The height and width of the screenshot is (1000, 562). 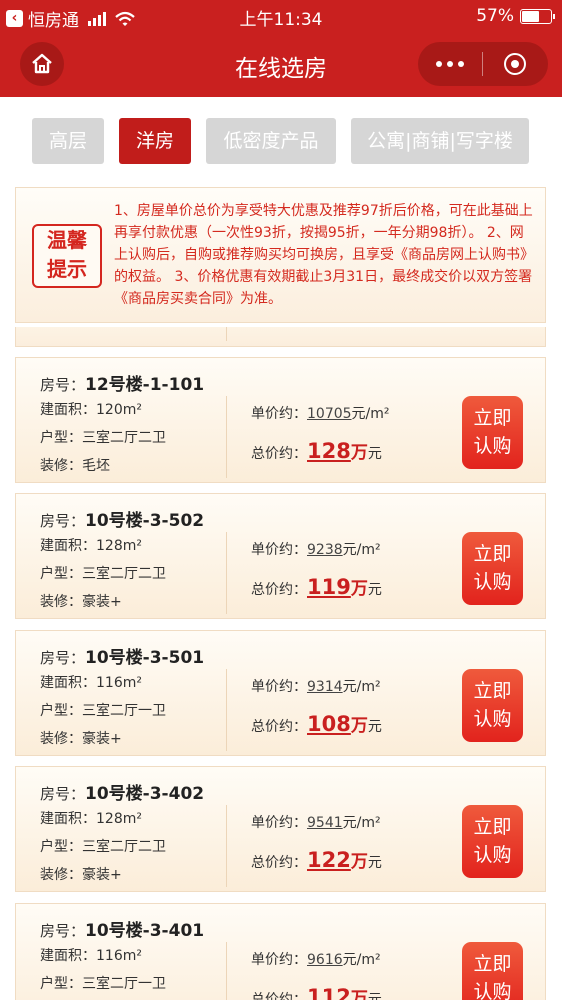 What do you see at coordinates (122, 658) in the screenshot?
I see `room-number: 房号：10号楼-3-501` at bounding box center [122, 658].